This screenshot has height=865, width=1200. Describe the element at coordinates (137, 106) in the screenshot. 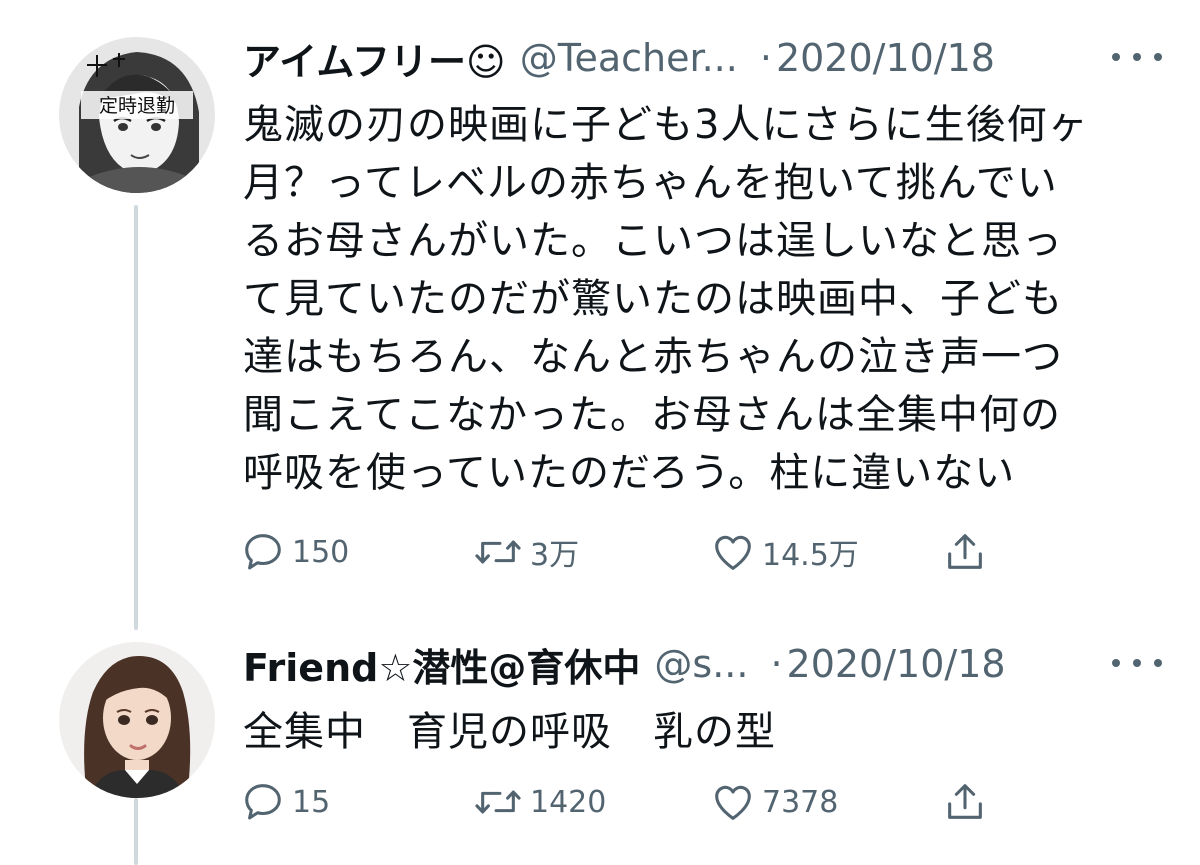

I see `avatar-caption: 定時退勤` at that location.